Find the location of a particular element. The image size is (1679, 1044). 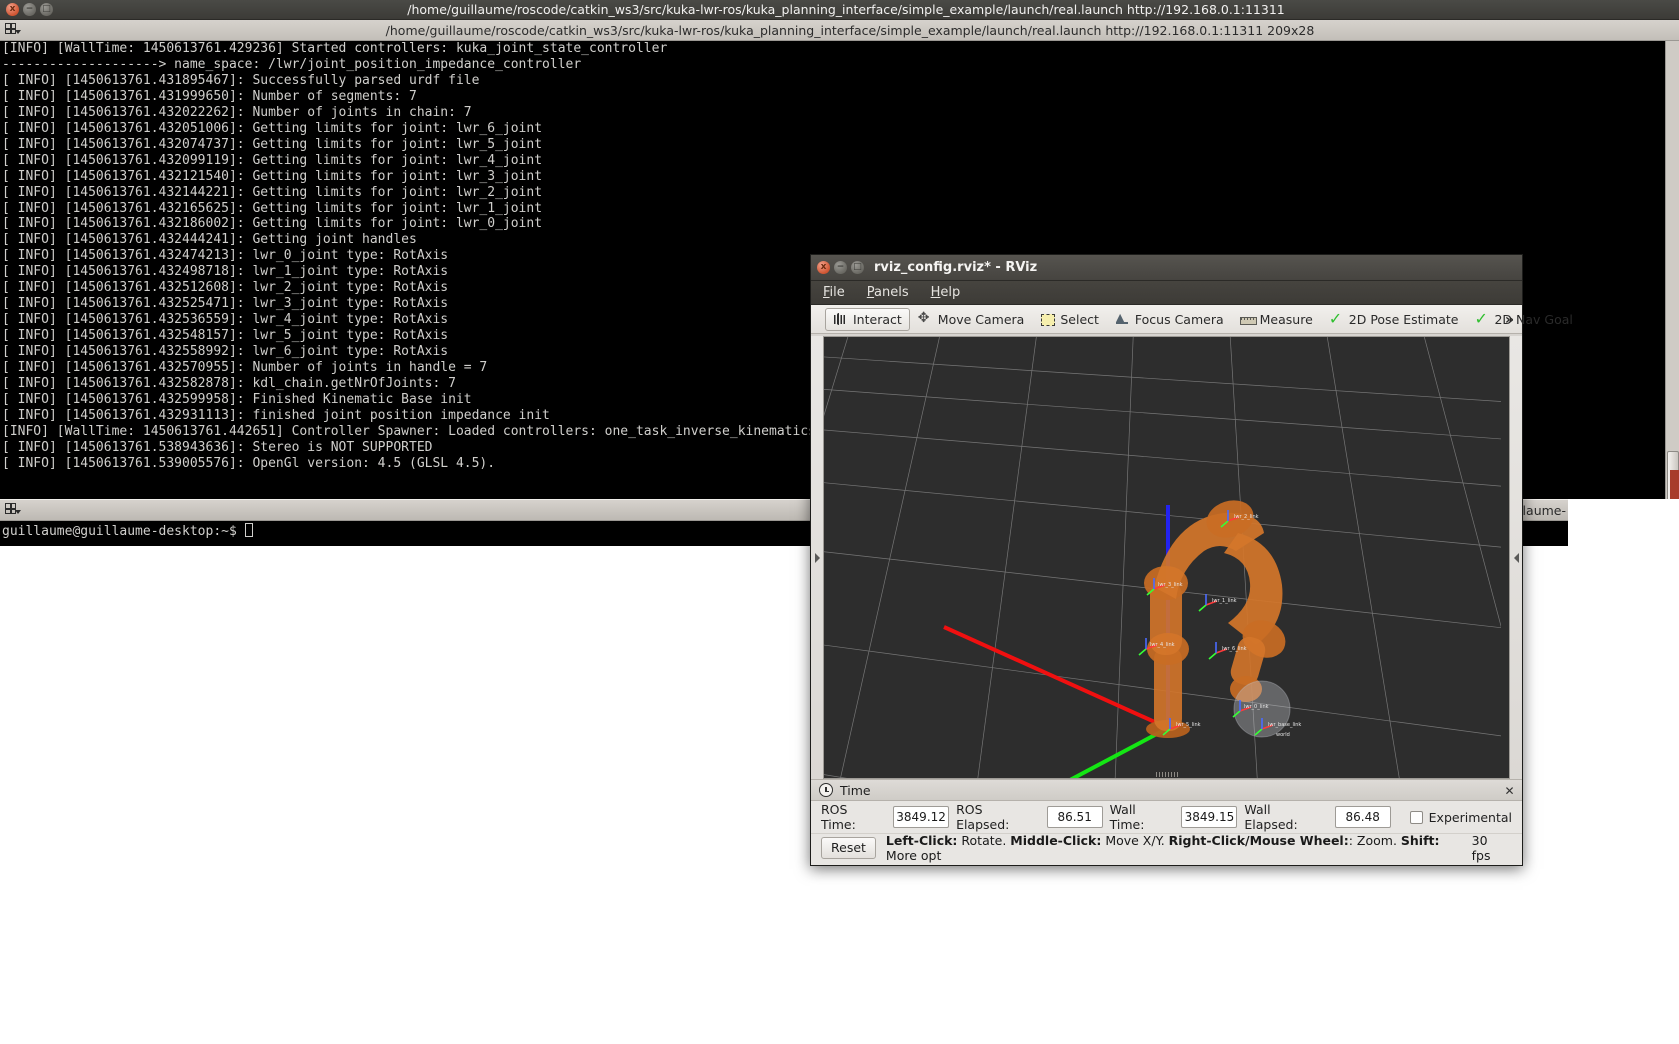

tf-frame-label: lwr_0_link is located at coordinates (1256, 707).